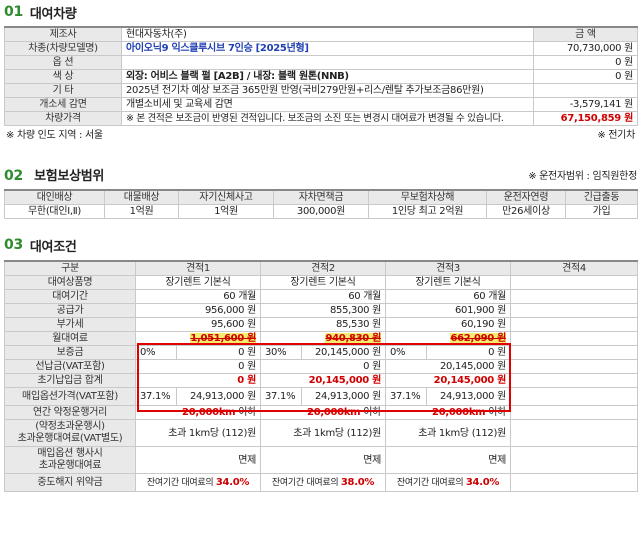  Describe the element at coordinates (226, 211) in the screenshot. I see `insurance-value: 1억원` at that location.